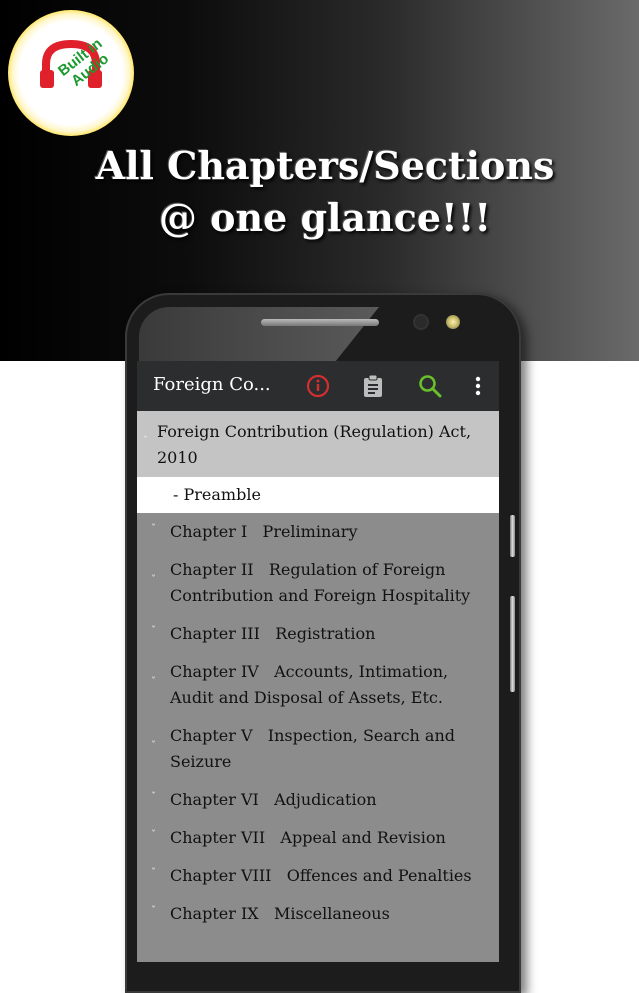  What do you see at coordinates (512, 536) in the screenshot?
I see `phone-side-button-top` at bounding box center [512, 536].